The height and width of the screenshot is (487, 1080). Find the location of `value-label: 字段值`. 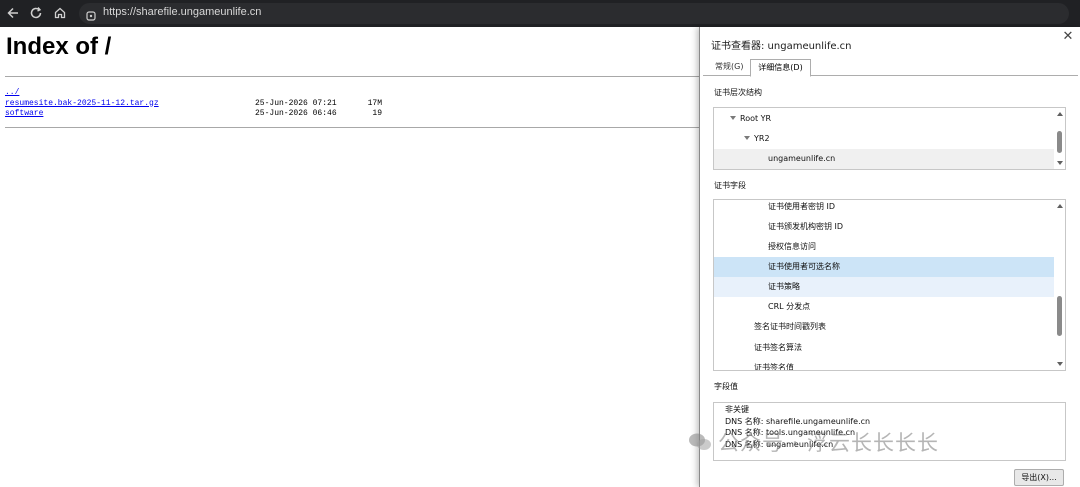

value-label: 字段值 is located at coordinates (726, 386).